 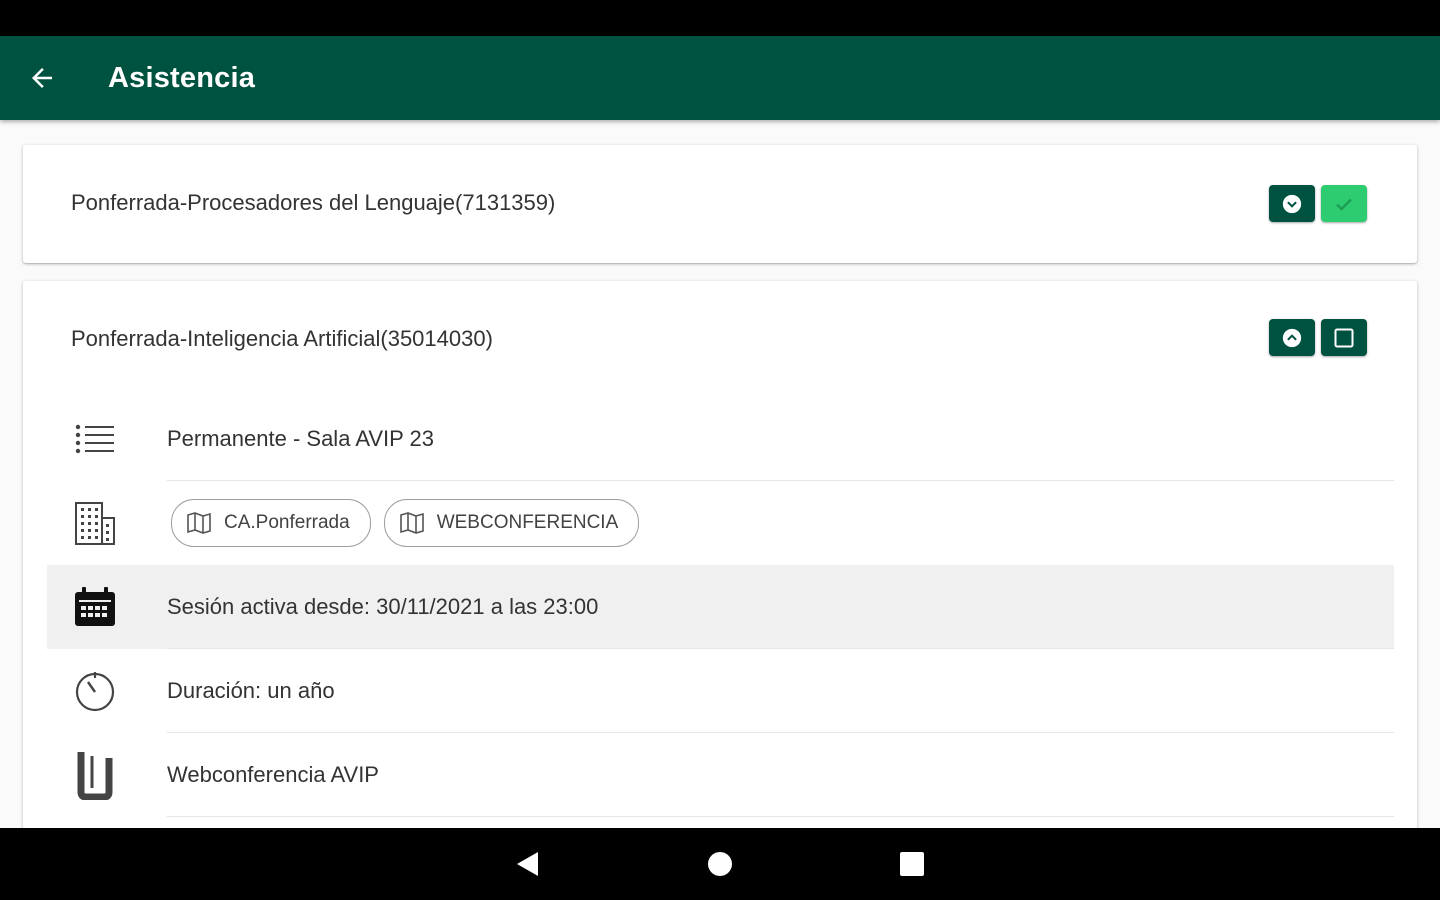 I want to click on location-chip-label: CA.Ponferrada, so click(x=287, y=522).